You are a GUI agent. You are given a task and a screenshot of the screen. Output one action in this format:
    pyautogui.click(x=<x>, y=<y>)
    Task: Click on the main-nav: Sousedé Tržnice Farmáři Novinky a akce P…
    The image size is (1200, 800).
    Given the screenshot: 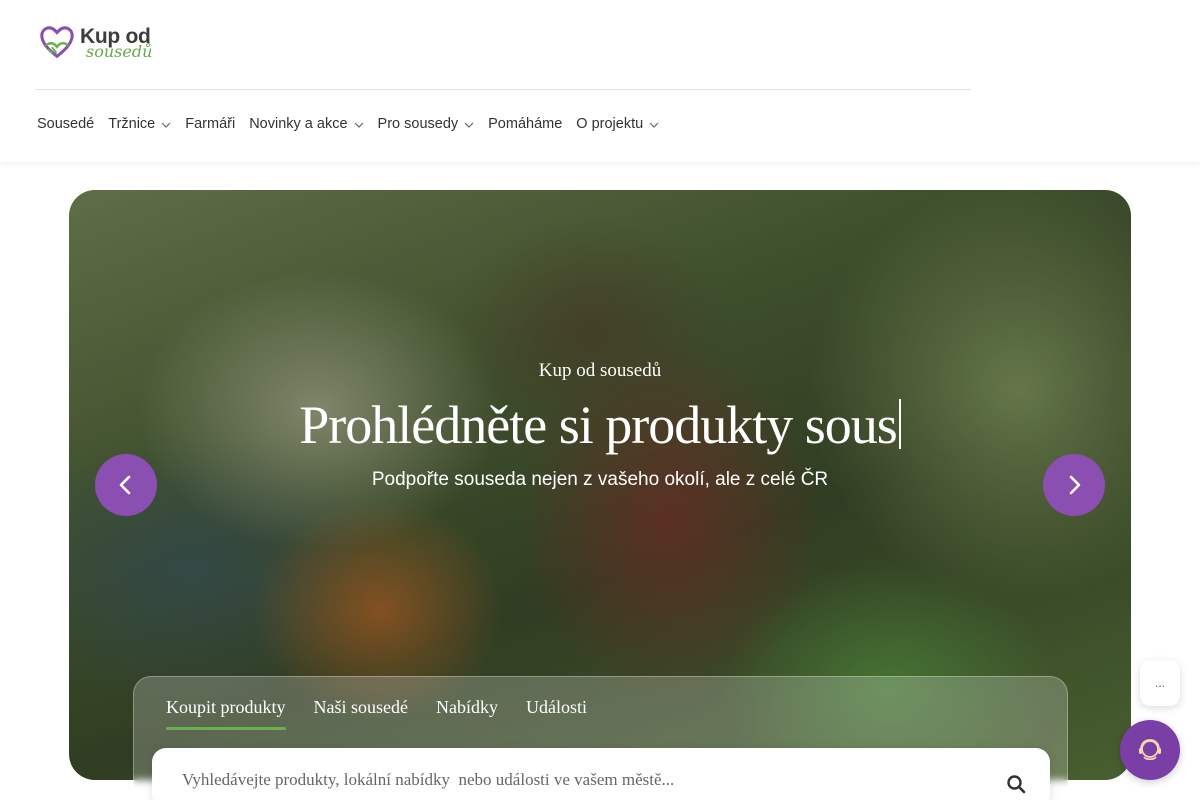 What is the action you would take?
    pyautogui.click(x=355, y=124)
    